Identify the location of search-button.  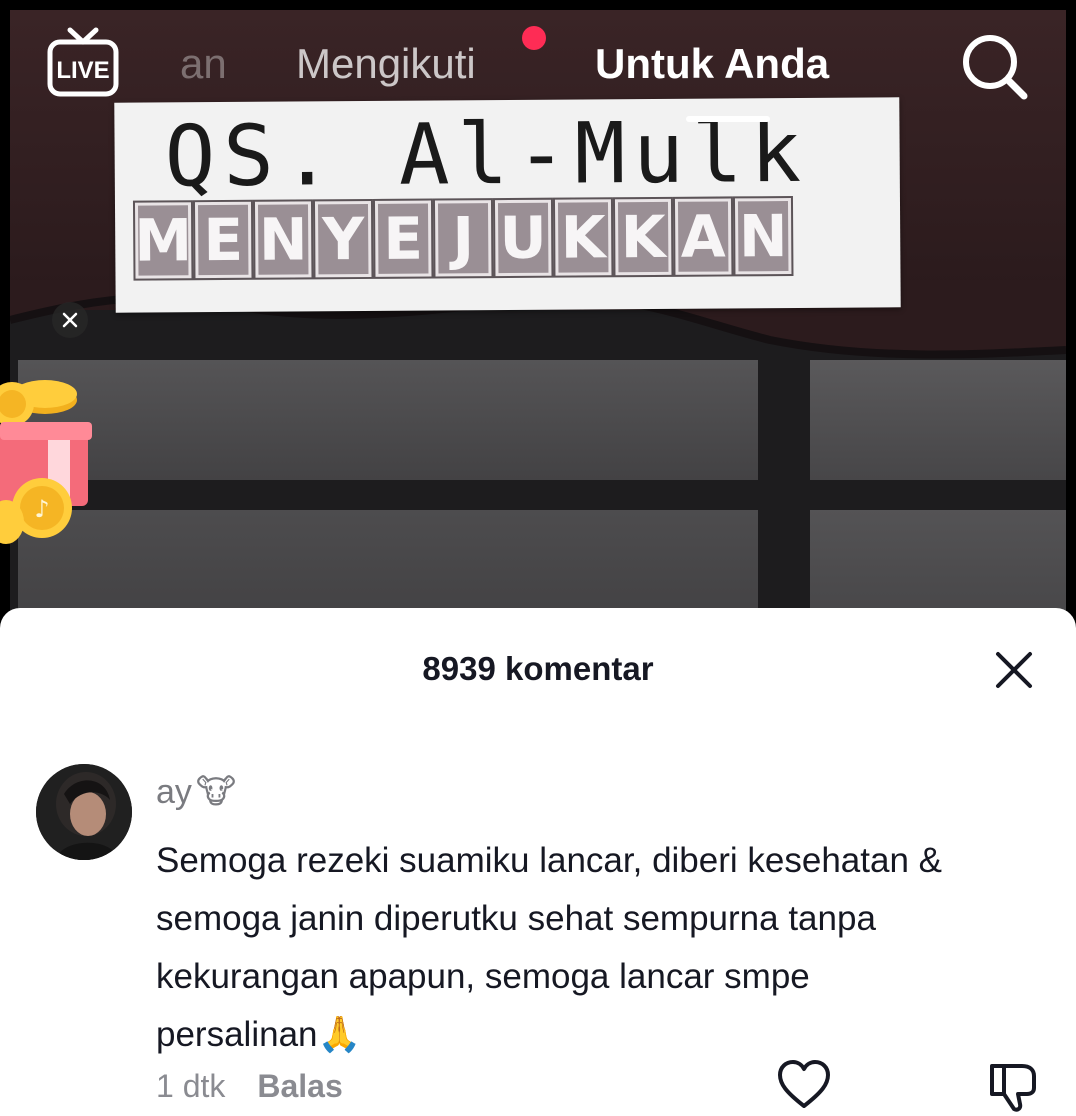
(995, 67).